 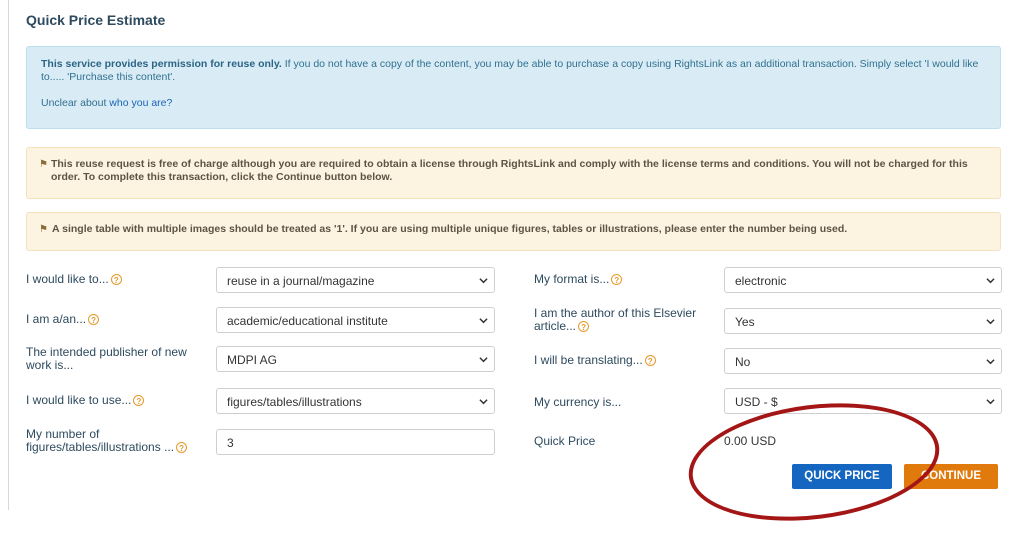 What do you see at coordinates (595, 360) in the screenshot?
I see `translating-label: I will be translating...?` at bounding box center [595, 360].